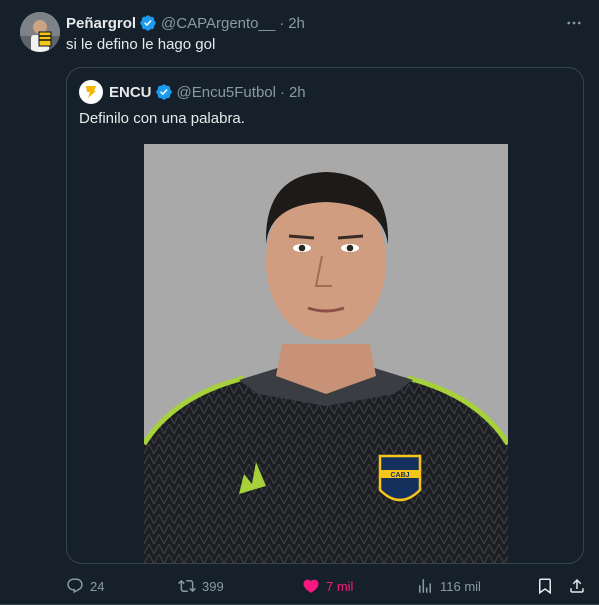  What do you see at coordinates (297, 92) in the screenshot?
I see `quoted-tweet-timestamp: 2h` at bounding box center [297, 92].